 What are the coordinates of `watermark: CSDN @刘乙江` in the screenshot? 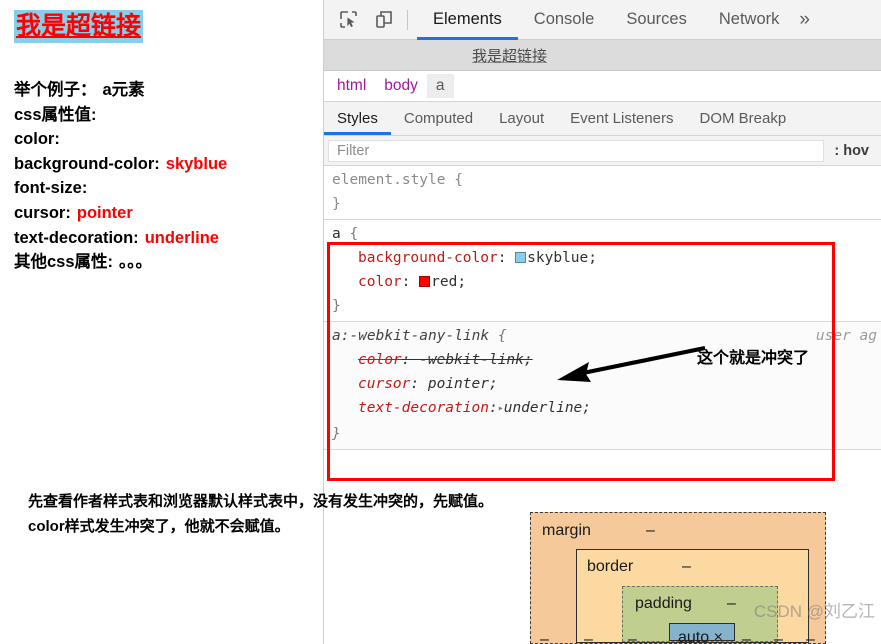 It's located at (814, 611).